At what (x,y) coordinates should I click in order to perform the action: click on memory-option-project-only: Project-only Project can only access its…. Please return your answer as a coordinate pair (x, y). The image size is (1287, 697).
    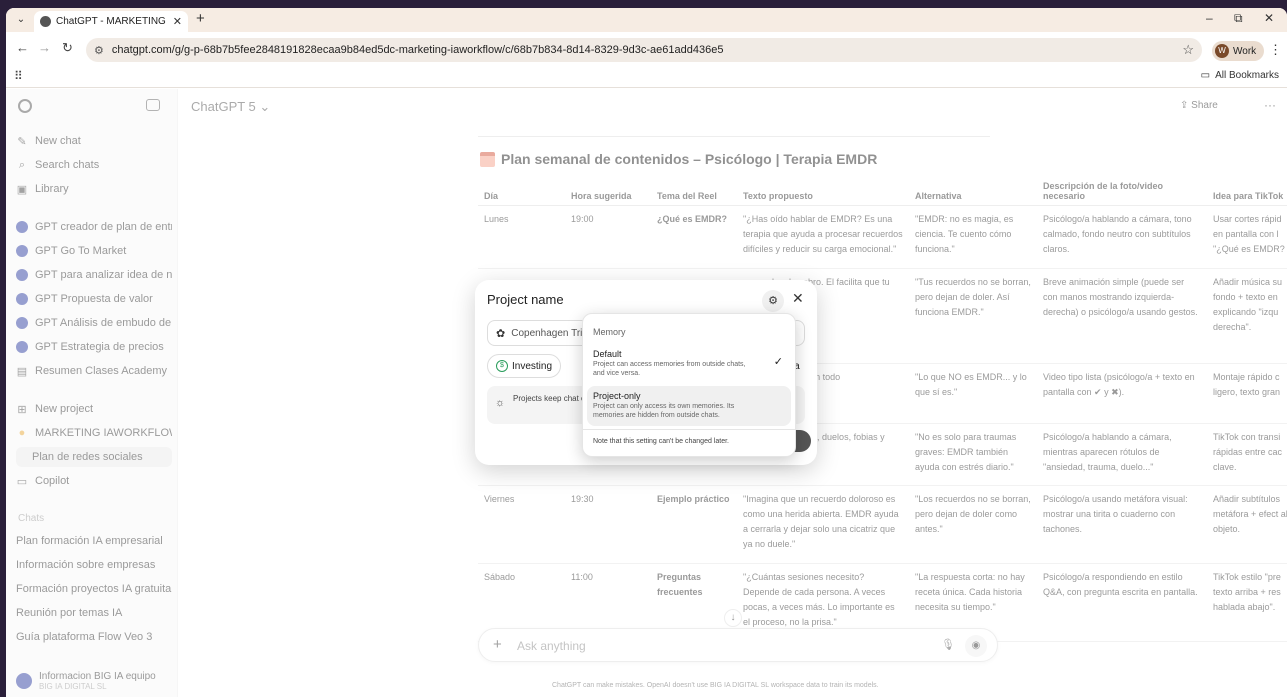
    Looking at the image, I should click on (689, 406).